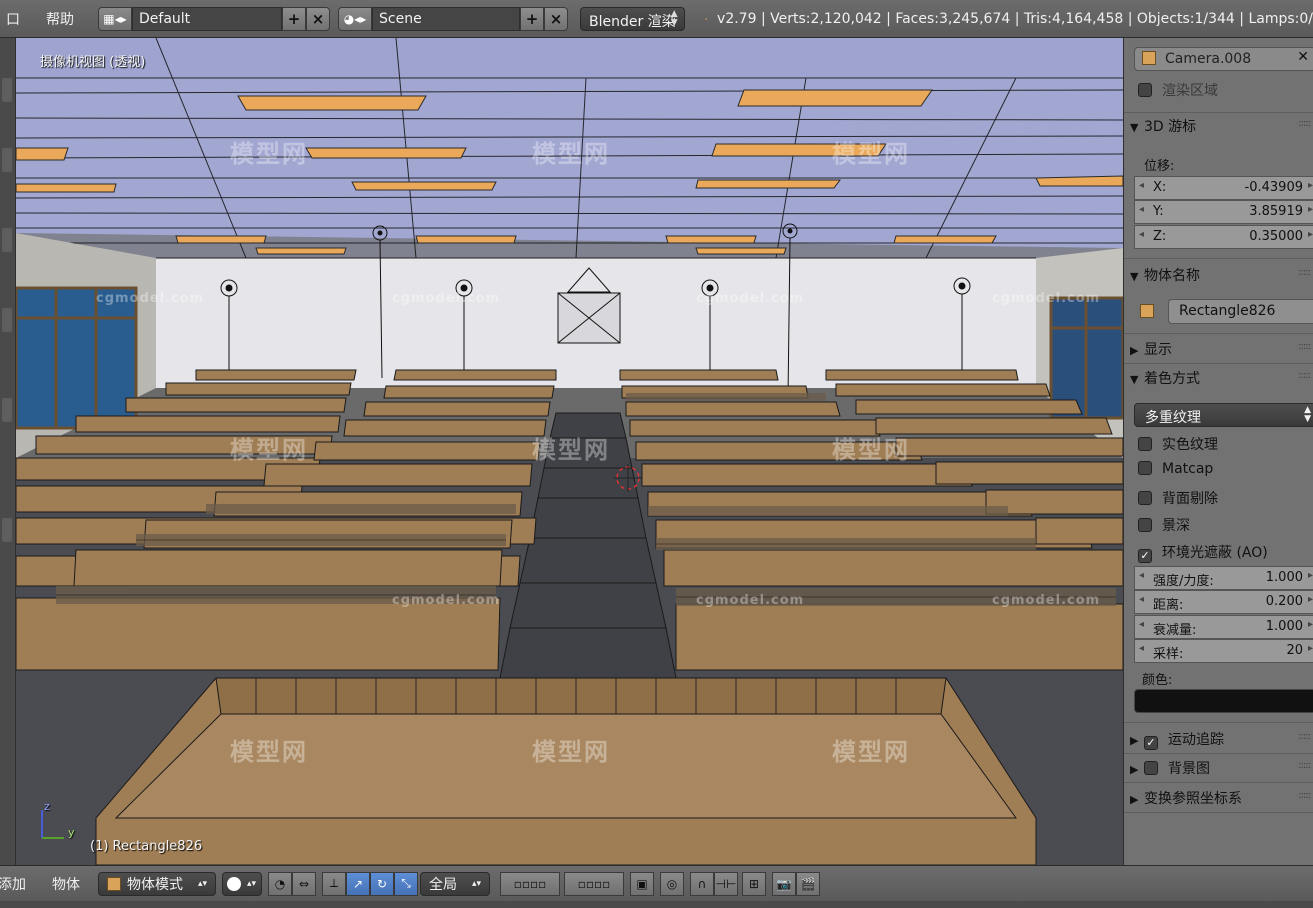 The image size is (1313, 908). What do you see at coordinates (1158, 211) in the screenshot?
I see `field-label: Y:` at bounding box center [1158, 211].